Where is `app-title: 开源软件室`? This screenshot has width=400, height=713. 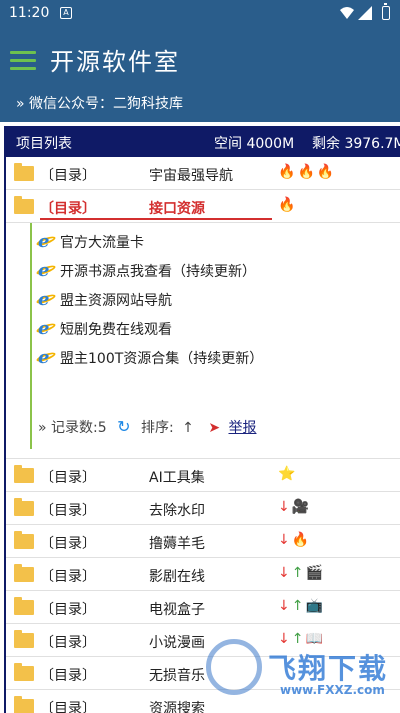 app-title: 开源软件室 is located at coordinates (115, 62).